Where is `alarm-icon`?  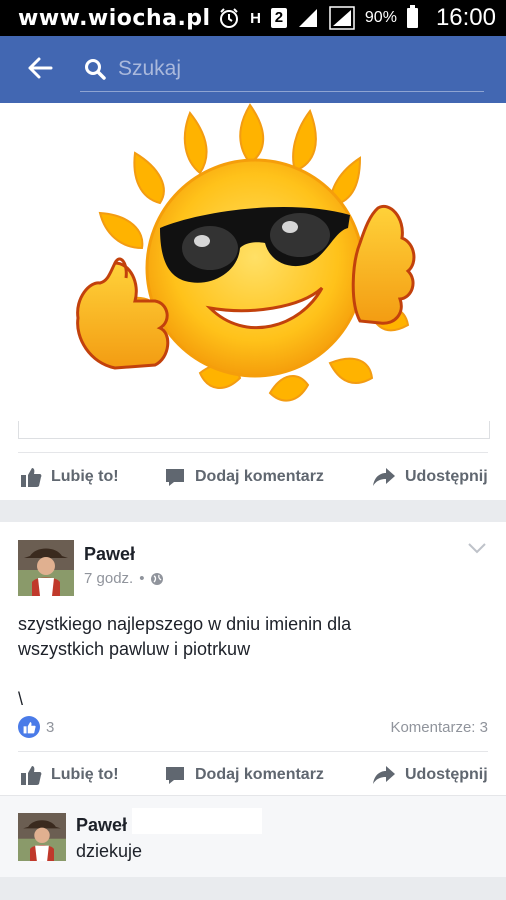 alarm-icon is located at coordinates (229, 18).